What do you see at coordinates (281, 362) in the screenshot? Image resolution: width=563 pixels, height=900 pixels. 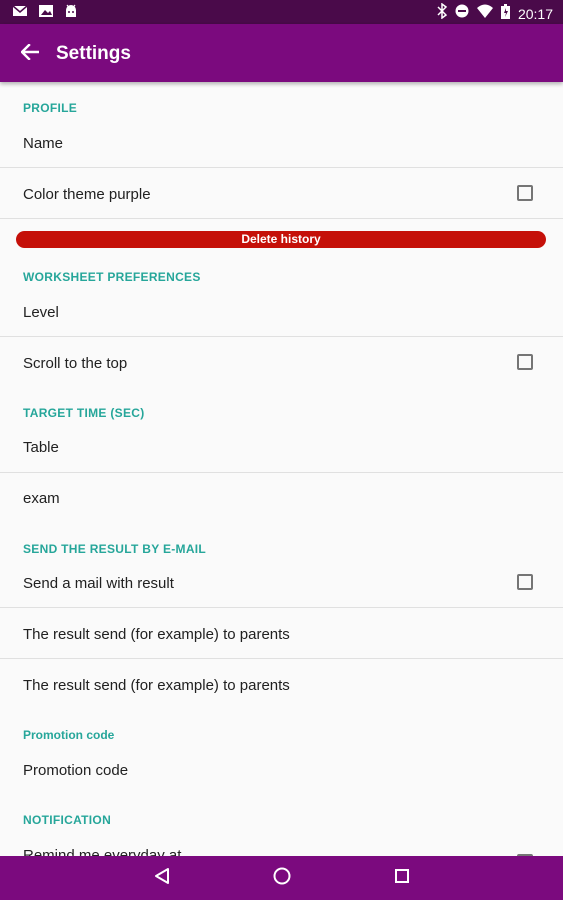 I see `pref-scroll-top: Scroll to the top` at bounding box center [281, 362].